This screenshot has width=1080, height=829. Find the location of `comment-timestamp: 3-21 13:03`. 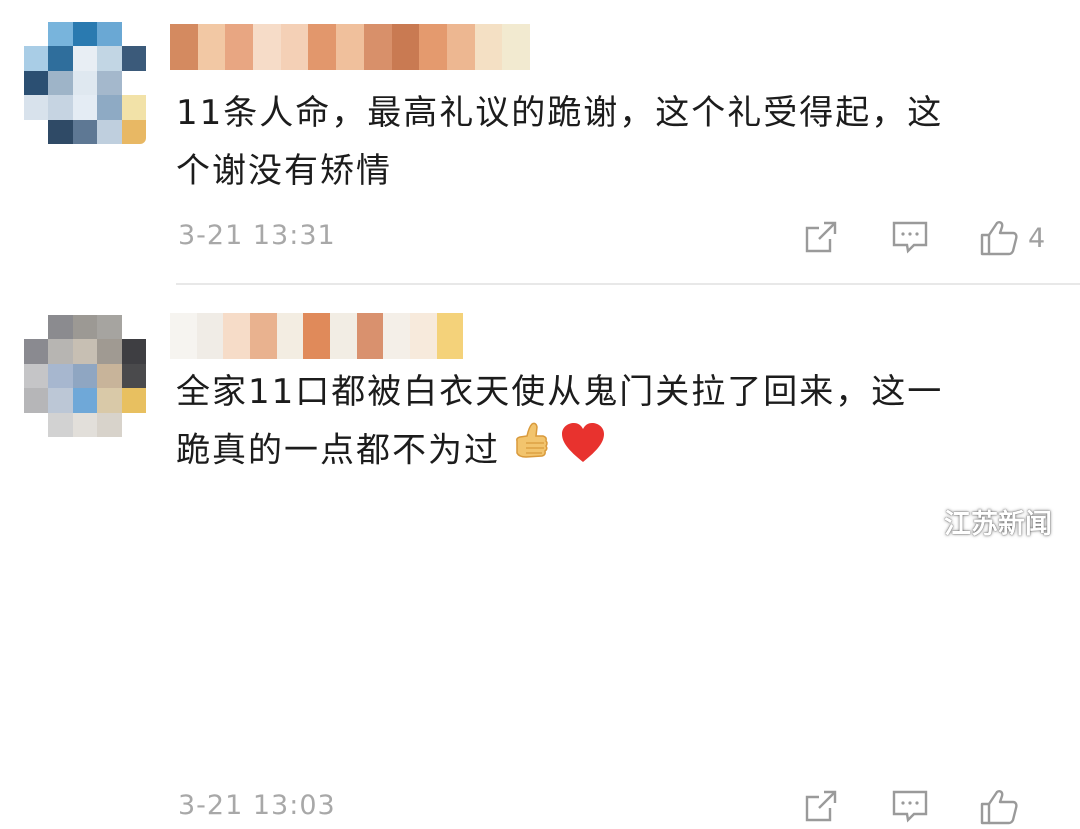

comment-timestamp: 3-21 13:03 is located at coordinates (257, 805).